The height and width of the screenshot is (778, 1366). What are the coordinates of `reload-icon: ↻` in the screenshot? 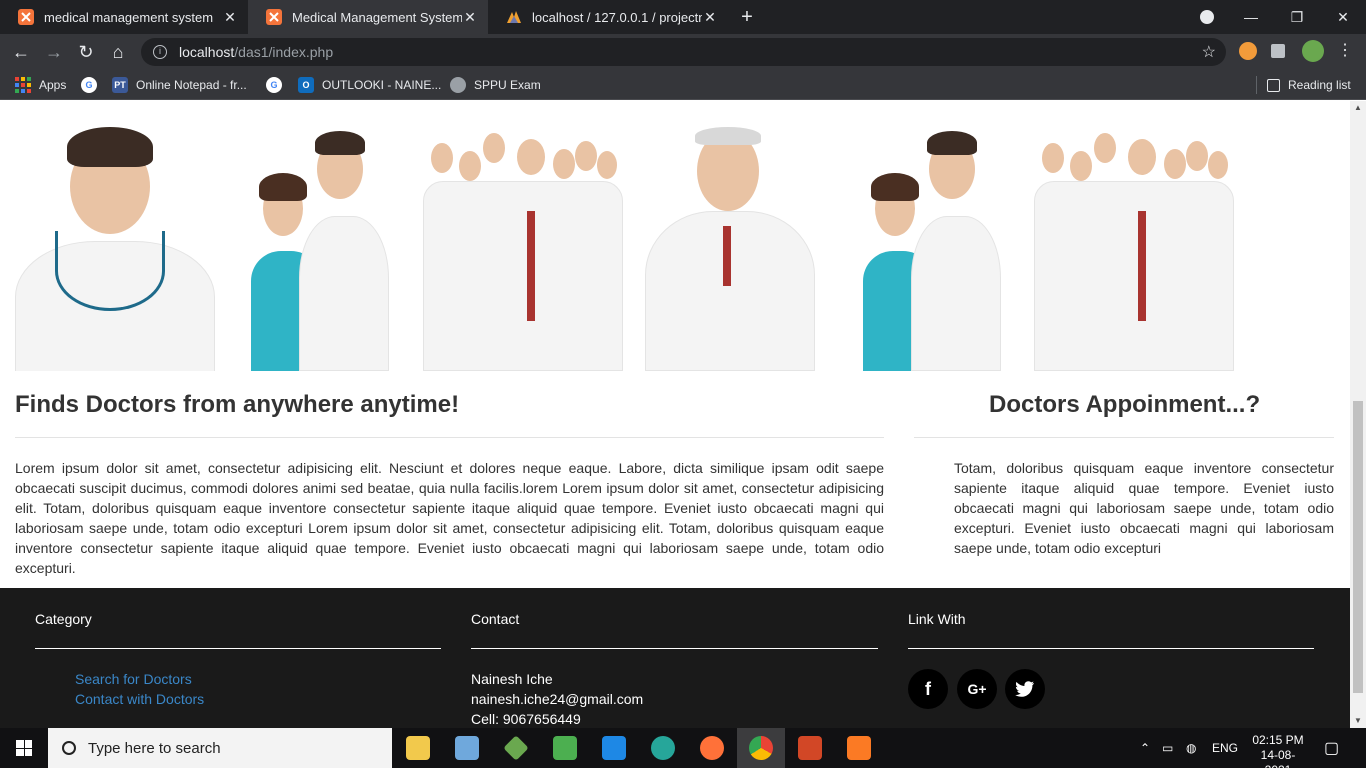 It's located at (86, 52).